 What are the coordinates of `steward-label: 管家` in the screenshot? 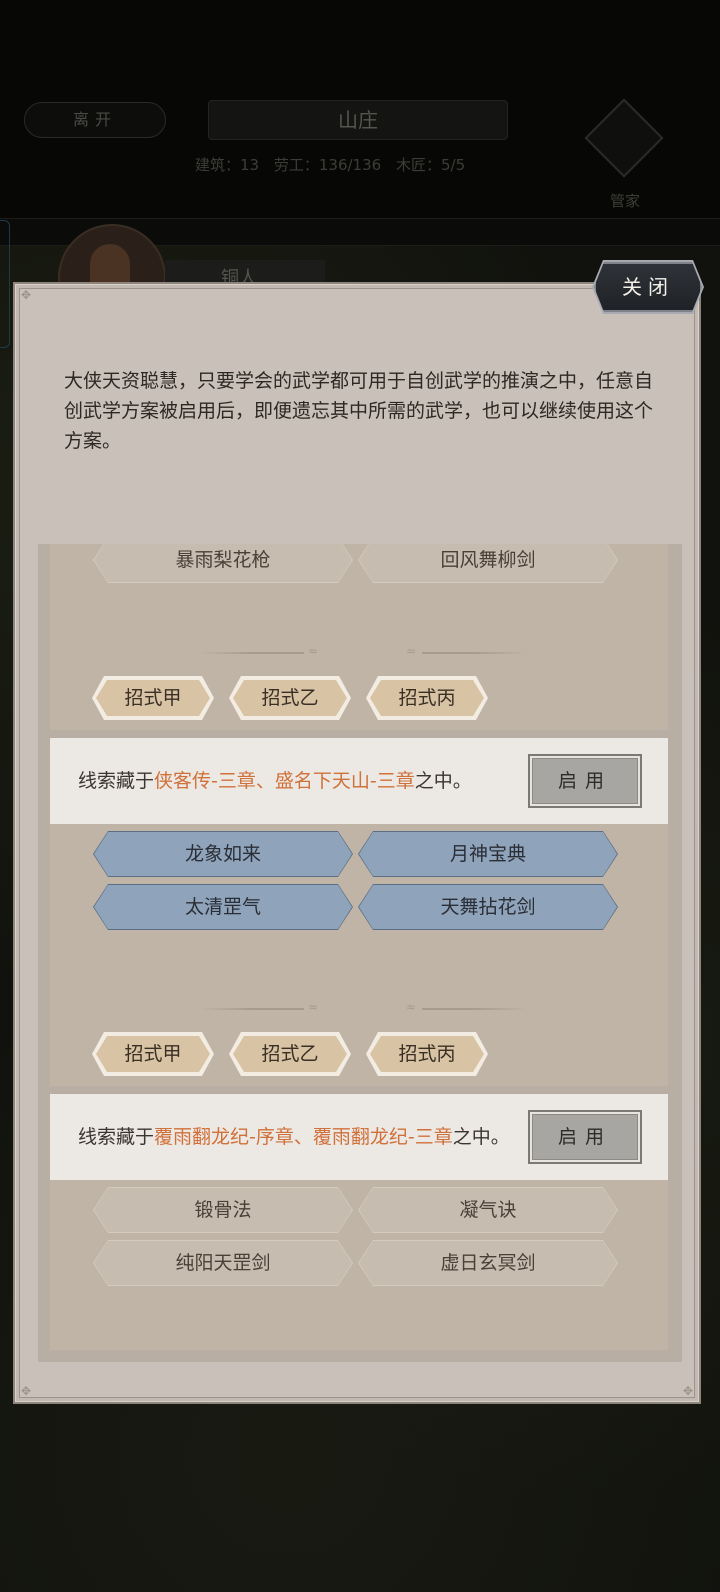 It's located at (624, 201).